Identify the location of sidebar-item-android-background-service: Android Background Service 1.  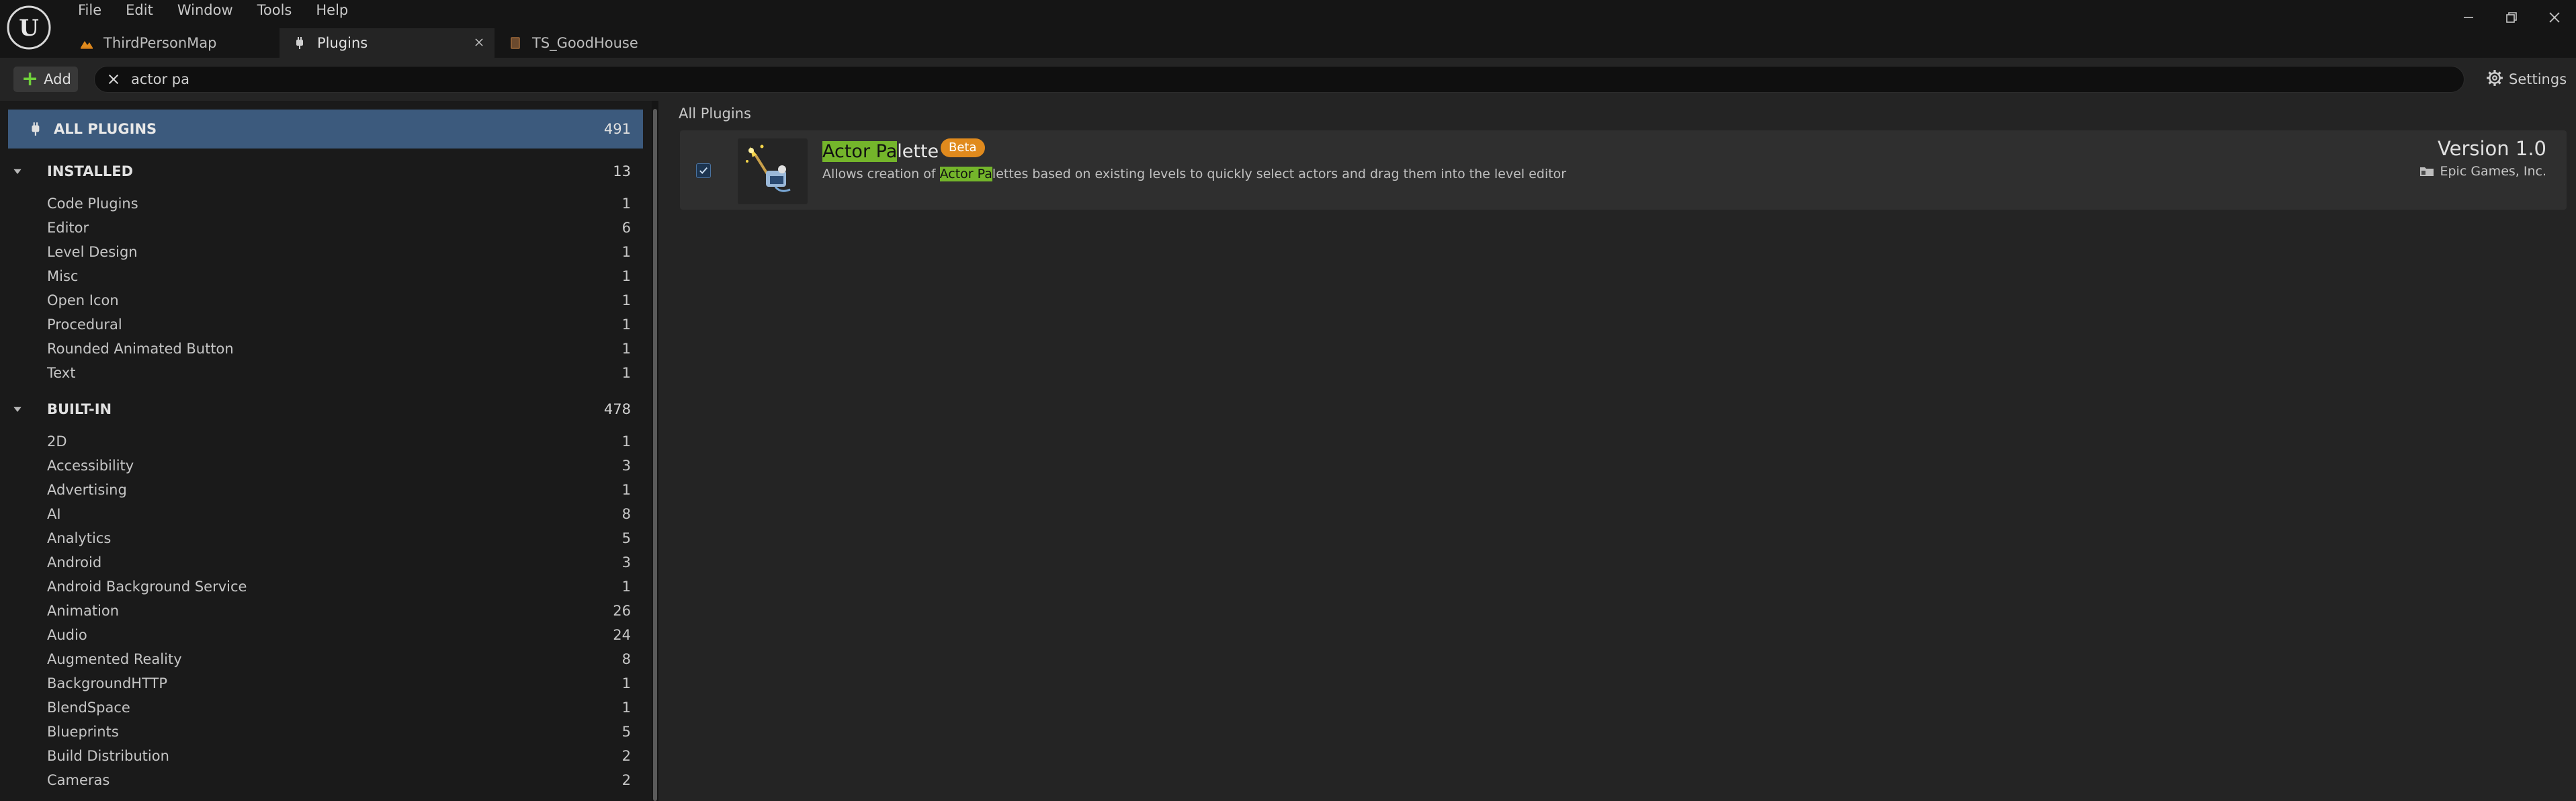
(325, 587).